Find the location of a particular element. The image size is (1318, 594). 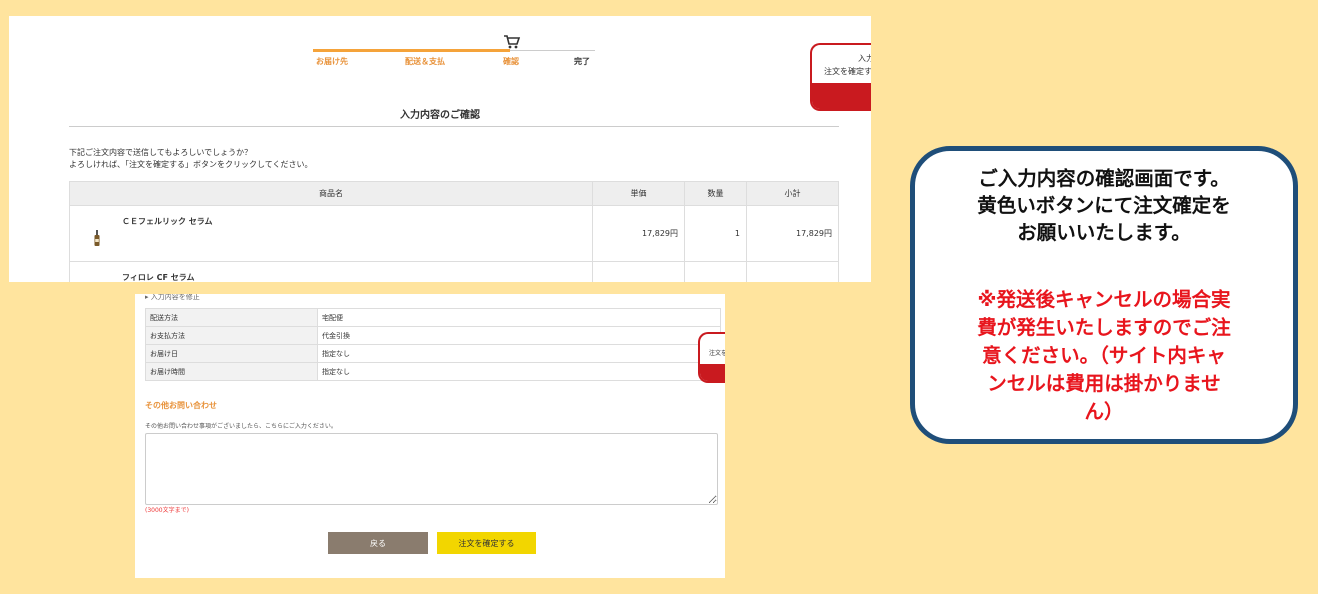

table-row: ＣＥフェルリック セラム 17,829円 1 17,829円 is located at coordinates (454, 233).